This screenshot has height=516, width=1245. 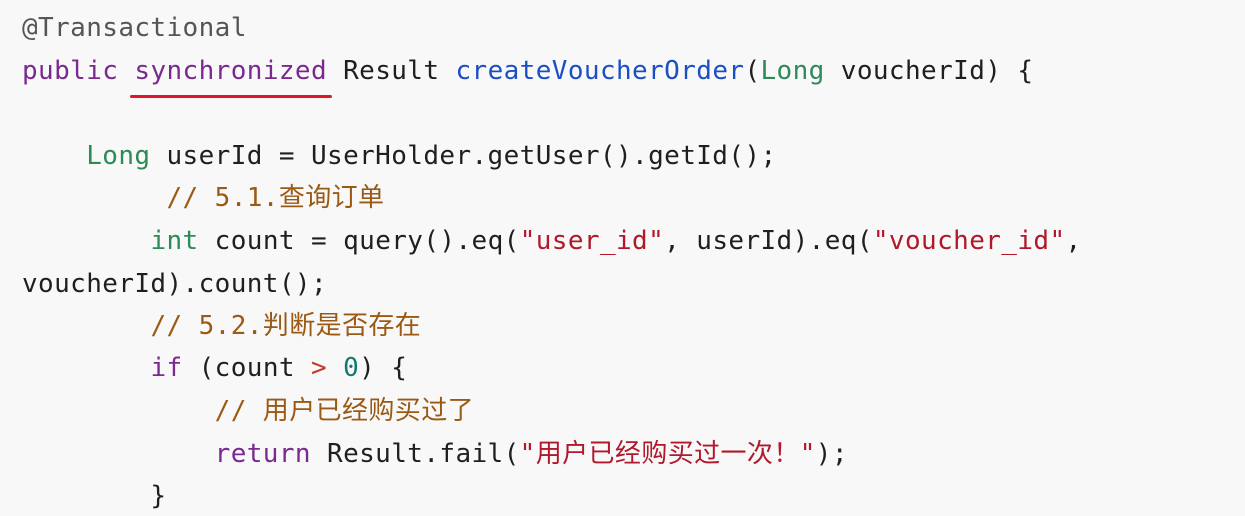 What do you see at coordinates (1073, 241) in the screenshot?
I see `code-token-plain: ,` at bounding box center [1073, 241].